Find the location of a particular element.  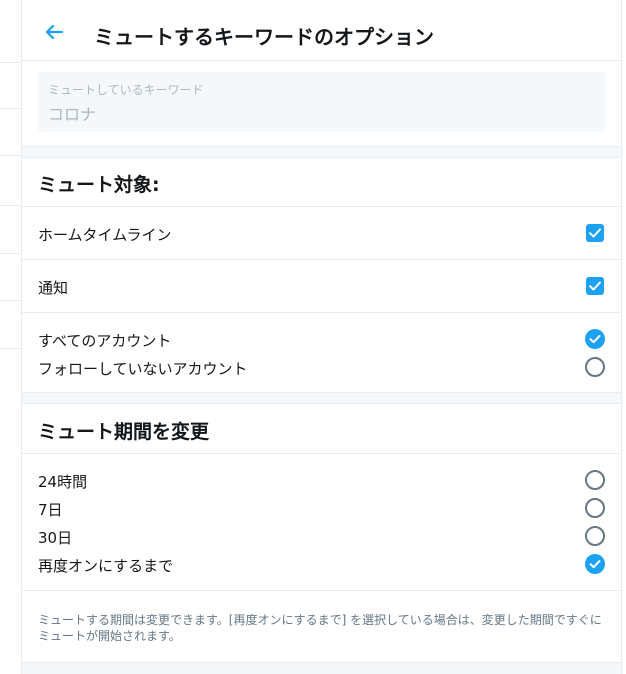

right-edge is located at coordinates (624, 337).